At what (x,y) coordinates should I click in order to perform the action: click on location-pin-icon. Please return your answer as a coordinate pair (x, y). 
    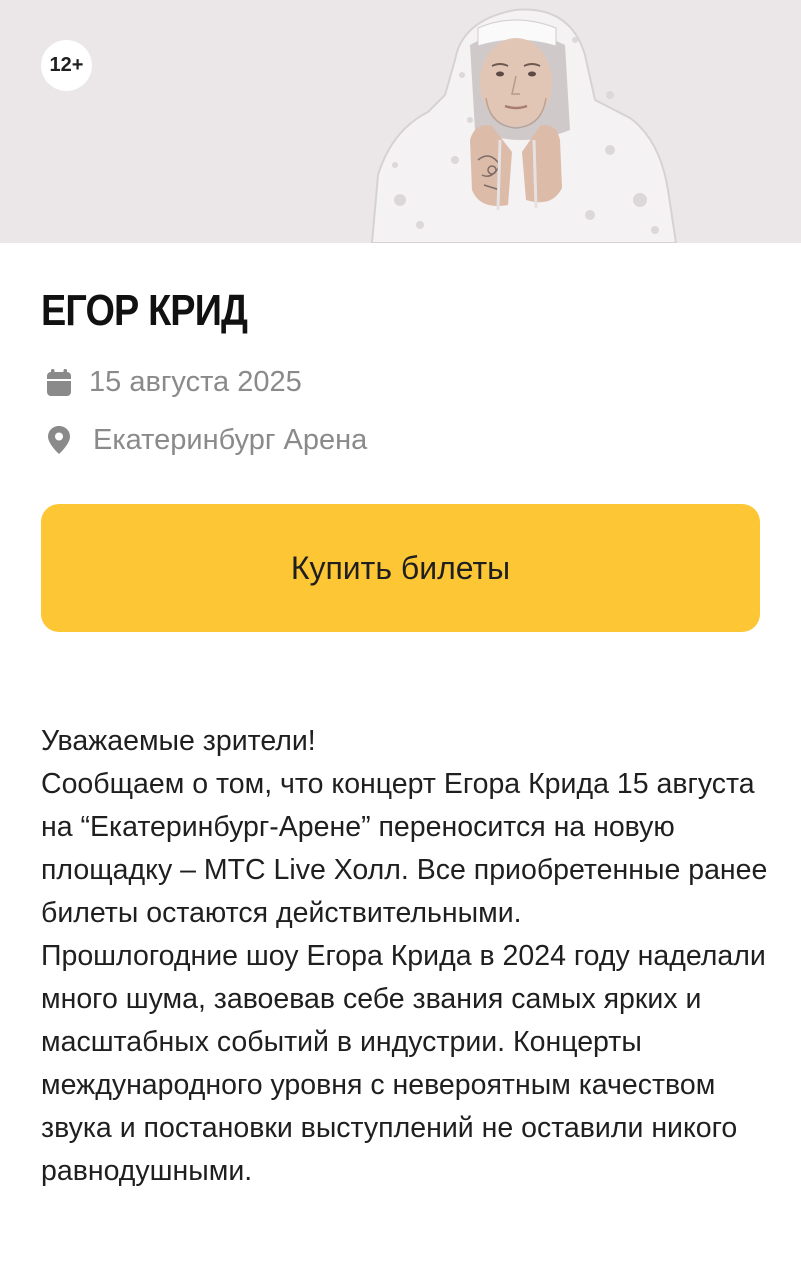
    Looking at the image, I should click on (59, 440).